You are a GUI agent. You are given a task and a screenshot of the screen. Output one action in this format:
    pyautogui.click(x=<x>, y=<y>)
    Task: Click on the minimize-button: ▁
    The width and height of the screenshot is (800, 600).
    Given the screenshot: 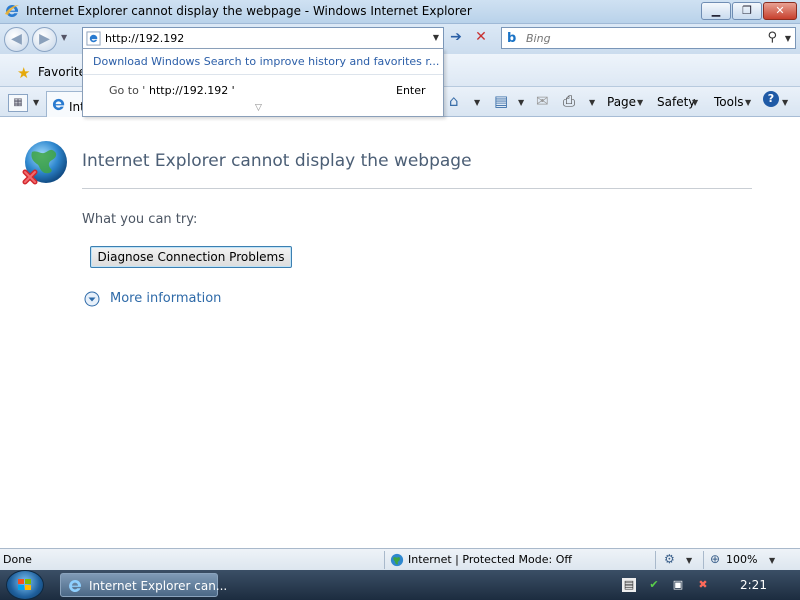 What is the action you would take?
    pyautogui.click(x=716, y=11)
    